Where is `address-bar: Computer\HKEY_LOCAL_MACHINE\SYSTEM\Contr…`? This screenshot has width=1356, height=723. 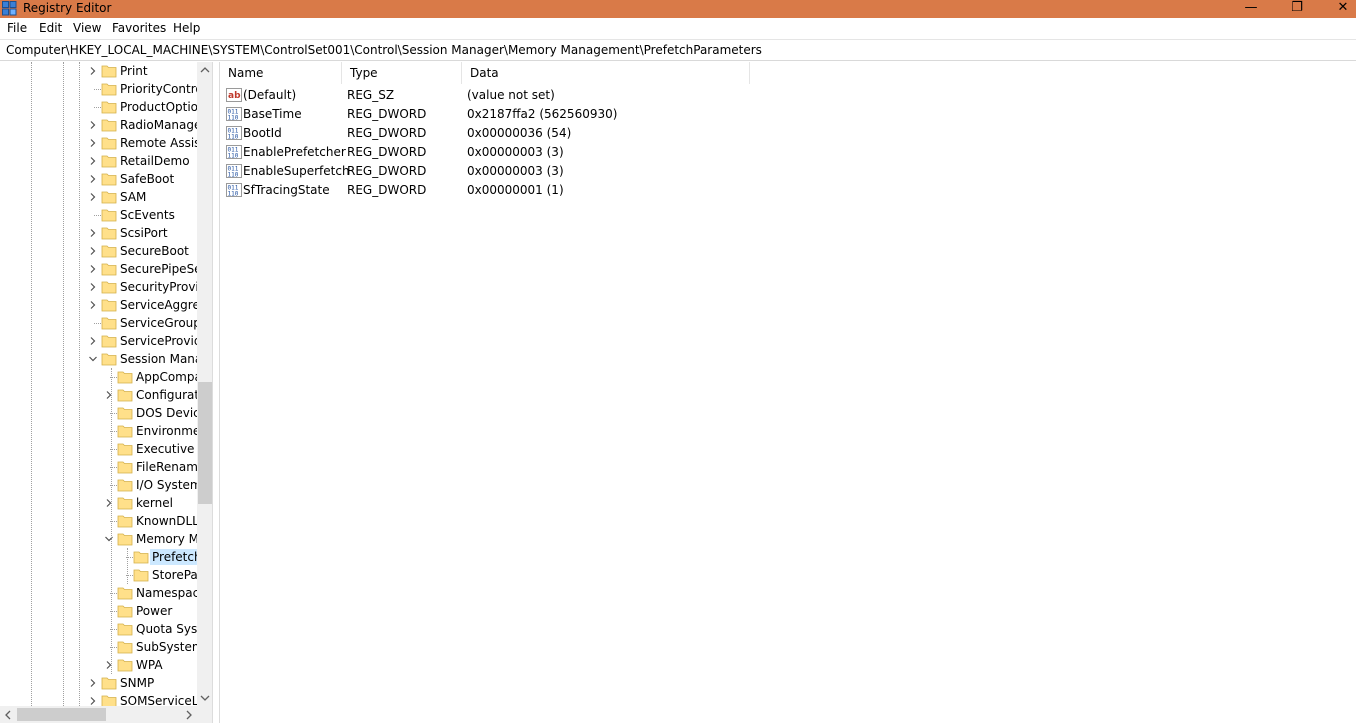 address-bar: Computer\HKEY_LOCAL_MACHINE\SYSTEM\Contr… is located at coordinates (678, 50).